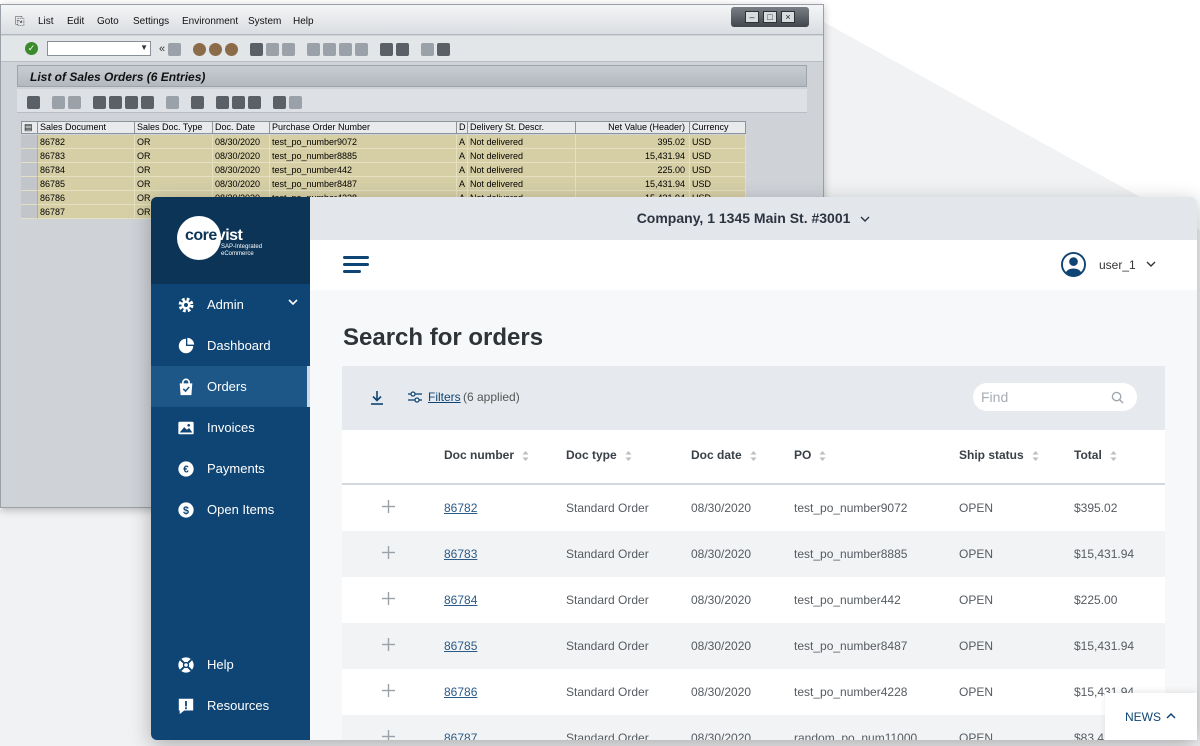 The width and height of the screenshot is (1200, 746). Describe the element at coordinates (210, 21) in the screenshot. I see `sap-menu-environment: Environment` at that location.